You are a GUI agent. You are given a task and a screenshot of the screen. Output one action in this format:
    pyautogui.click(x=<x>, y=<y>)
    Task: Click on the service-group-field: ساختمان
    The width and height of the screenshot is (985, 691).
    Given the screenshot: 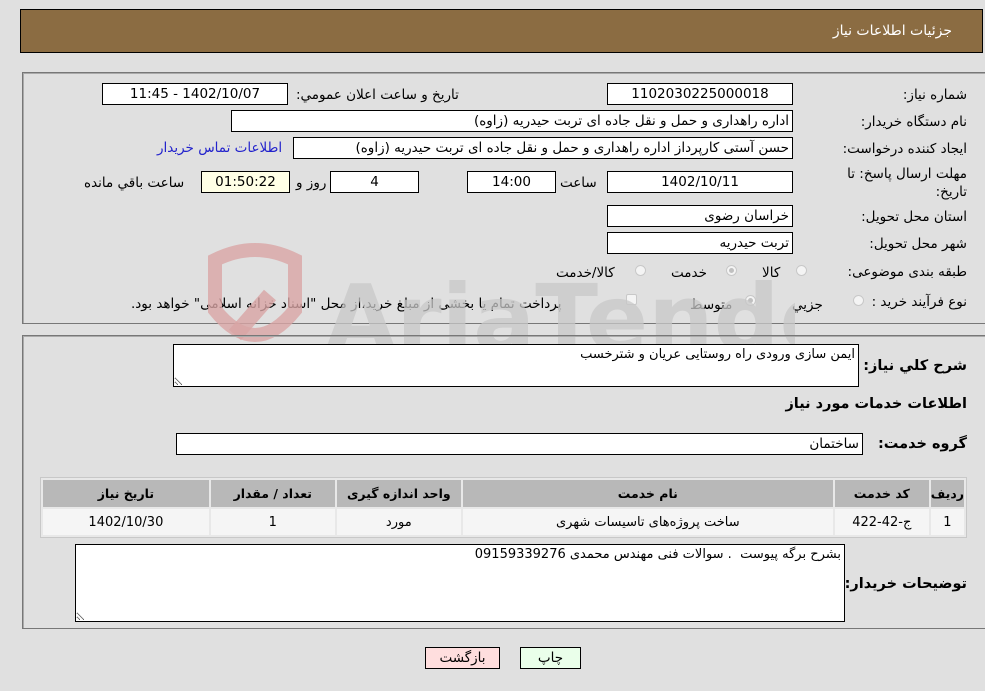 What is the action you would take?
    pyautogui.click(x=519, y=444)
    